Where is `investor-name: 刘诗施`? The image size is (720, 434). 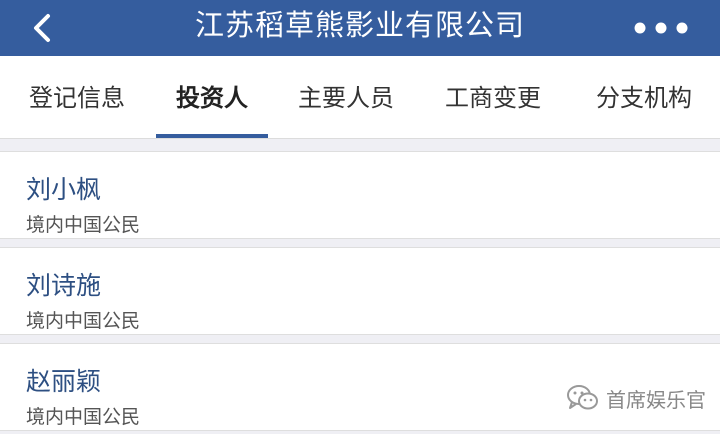 investor-name: 刘诗施 is located at coordinates (64, 285).